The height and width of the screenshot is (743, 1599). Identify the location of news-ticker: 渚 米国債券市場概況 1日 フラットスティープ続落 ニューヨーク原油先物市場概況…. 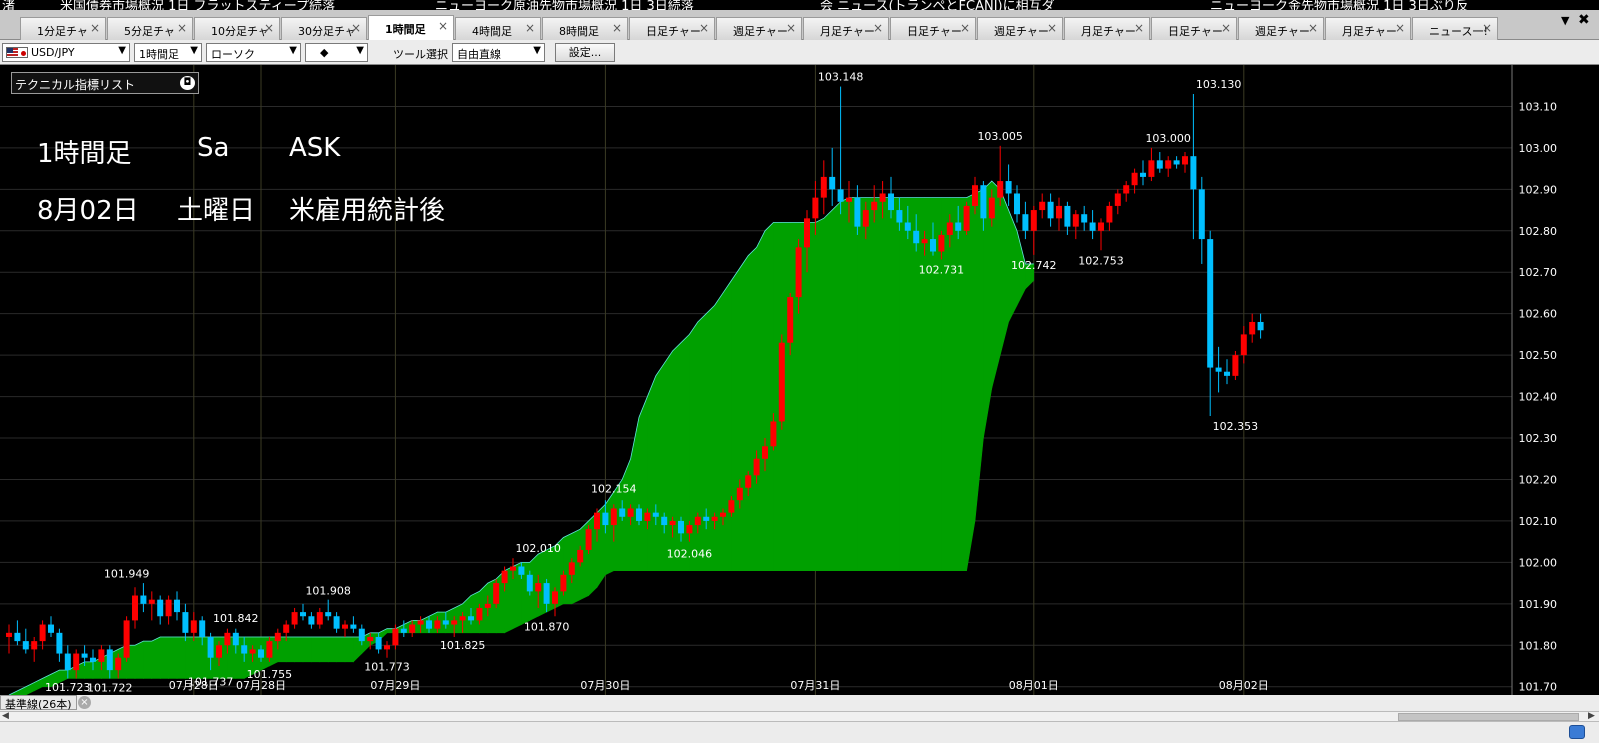
(799, 5).